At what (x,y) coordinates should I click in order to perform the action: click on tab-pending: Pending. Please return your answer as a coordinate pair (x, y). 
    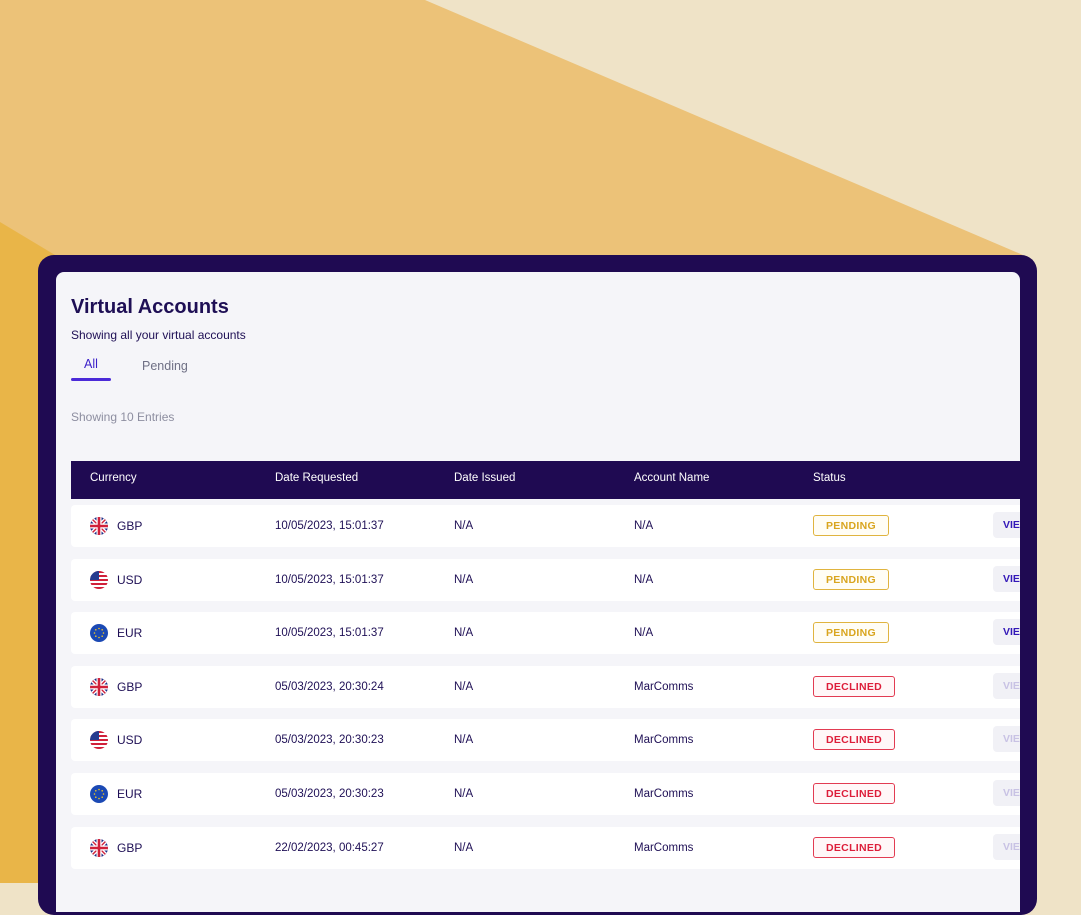
    Looking at the image, I should click on (165, 366).